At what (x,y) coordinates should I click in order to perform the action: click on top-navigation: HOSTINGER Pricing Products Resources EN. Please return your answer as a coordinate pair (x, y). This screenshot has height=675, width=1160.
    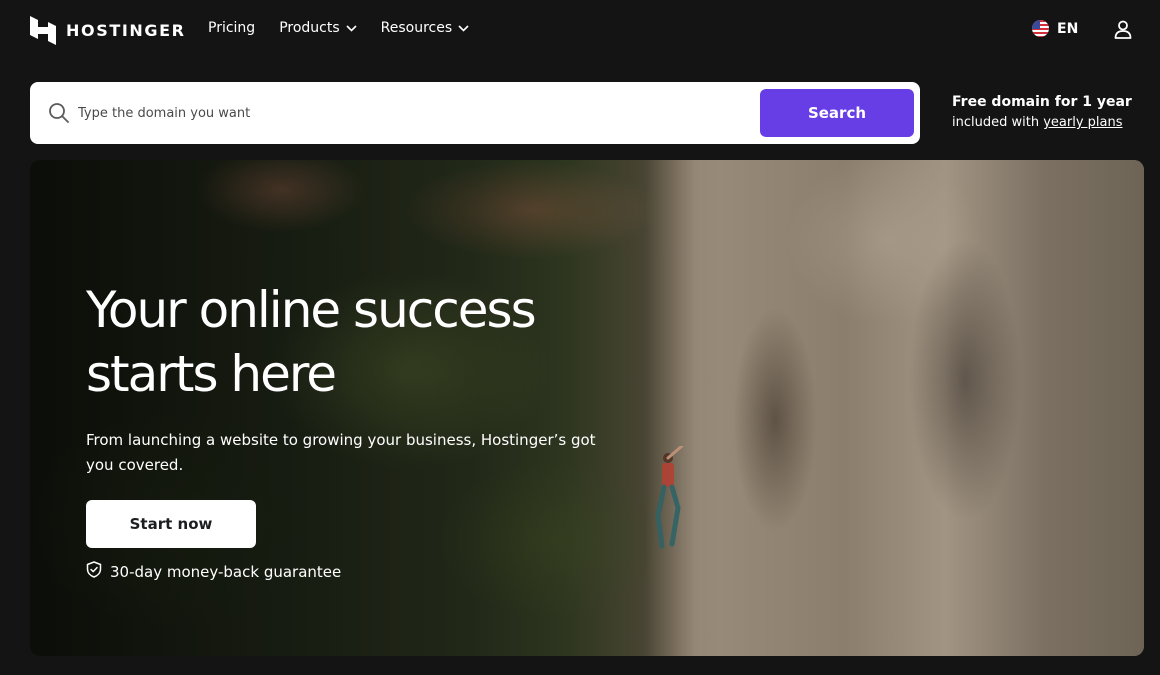
    Looking at the image, I should click on (580, 31).